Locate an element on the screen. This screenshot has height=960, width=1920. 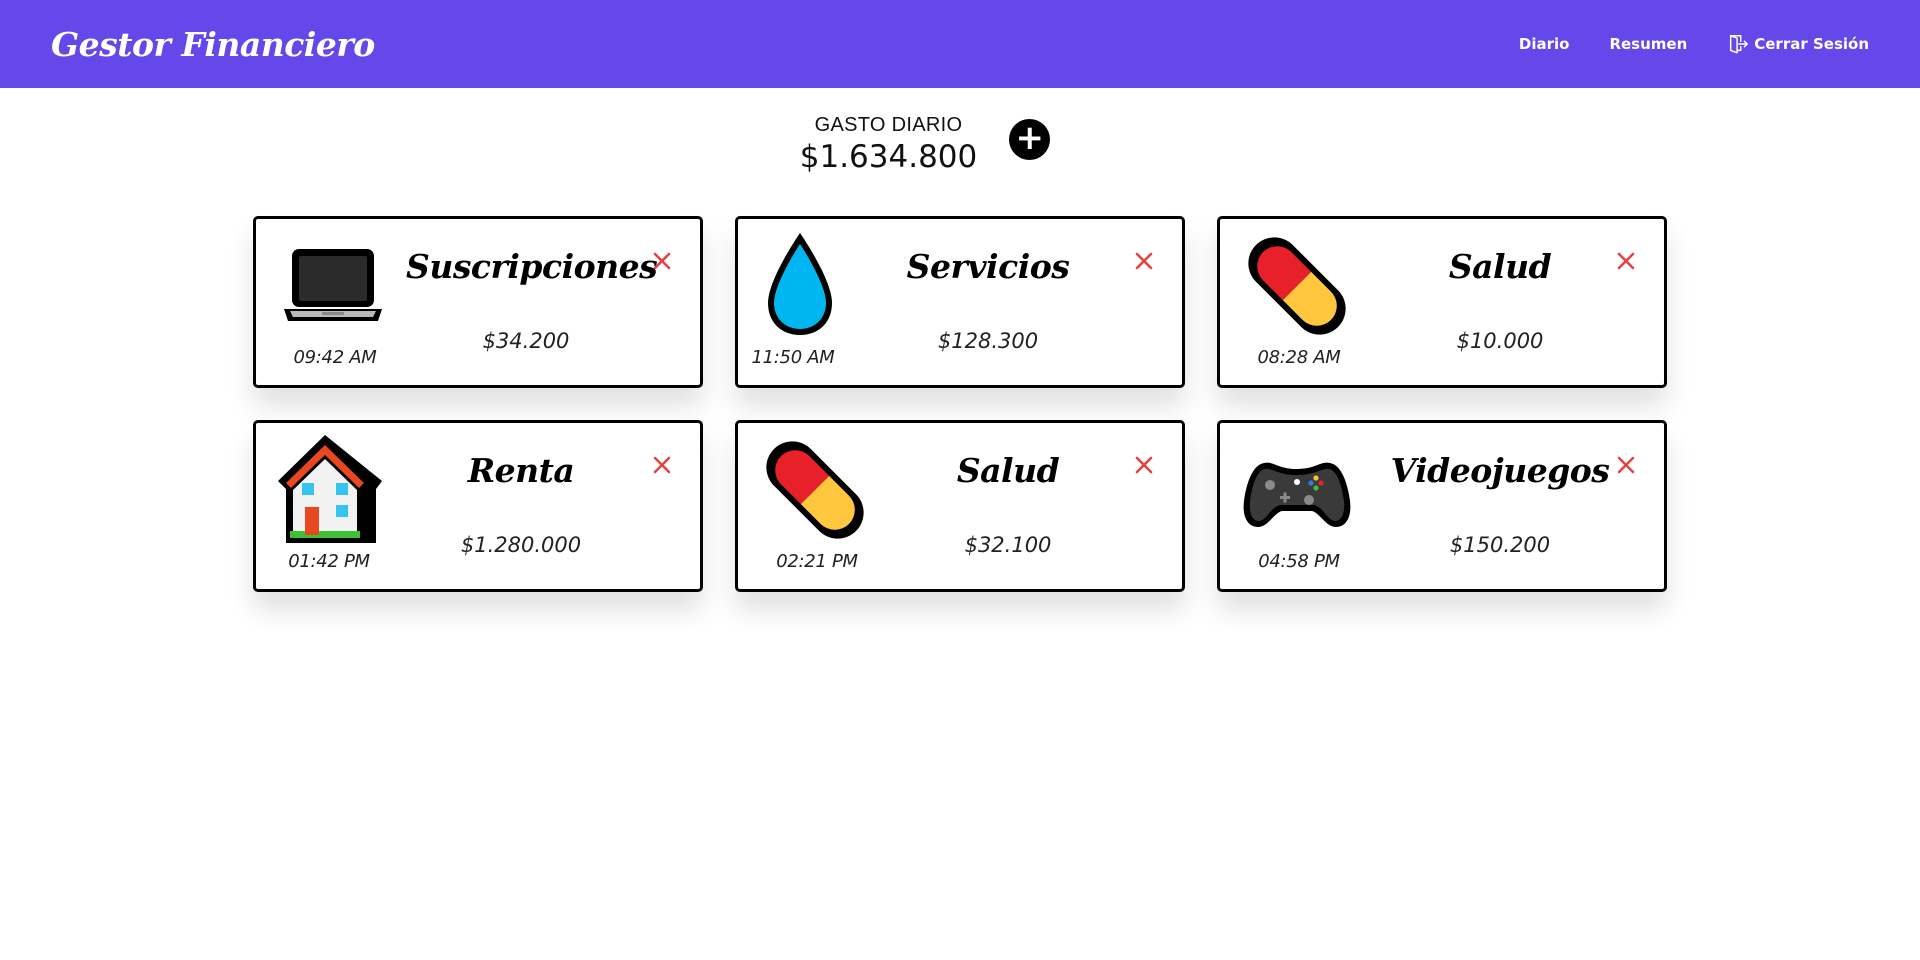
expense-time: 09:42 AM is located at coordinates (335, 357).